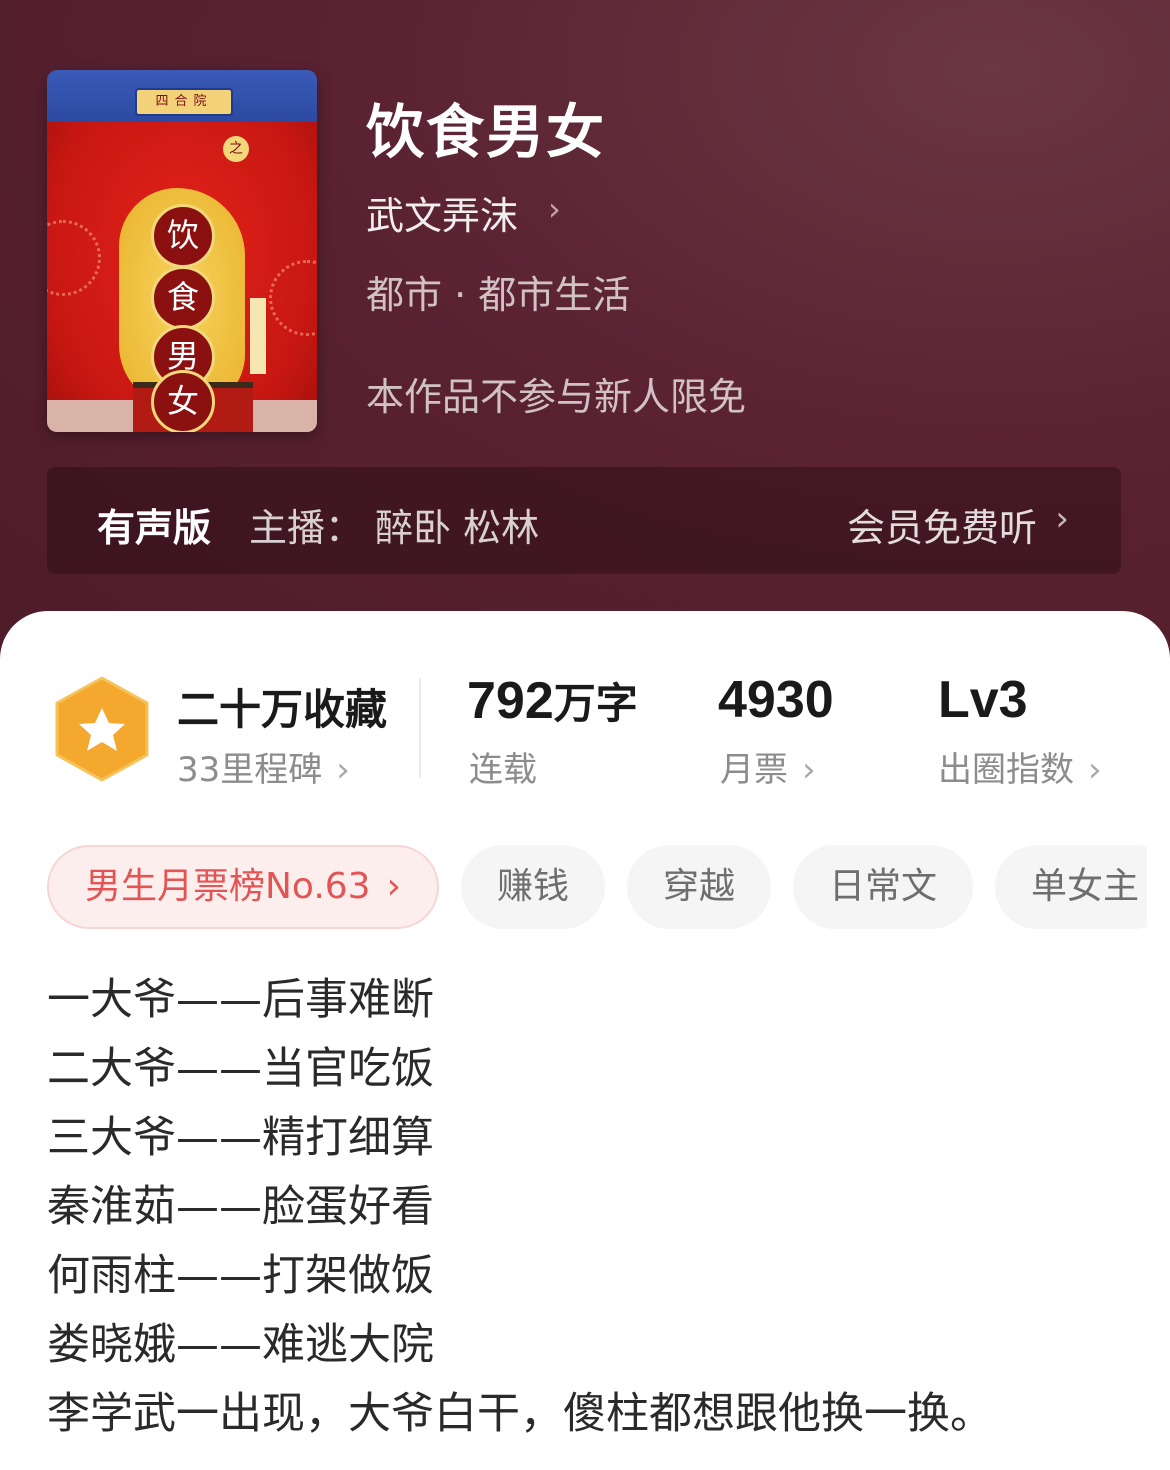  Describe the element at coordinates (503, 770) in the screenshot. I see `serial-status: 连载` at that location.